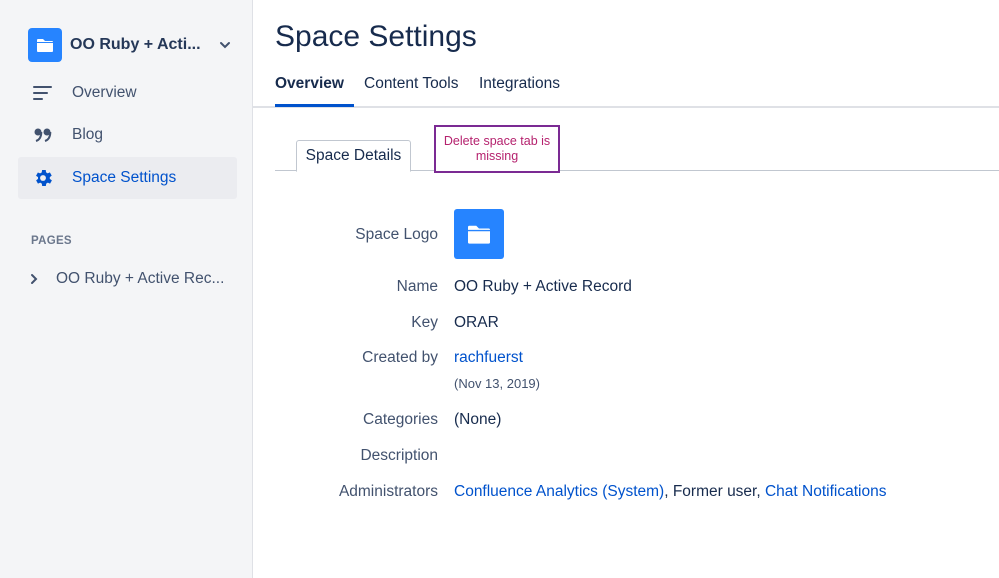 Image resolution: width=999 pixels, height=578 pixels. What do you see at coordinates (396, 234) in the screenshot?
I see `space-logo-label: Space Logo` at bounding box center [396, 234].